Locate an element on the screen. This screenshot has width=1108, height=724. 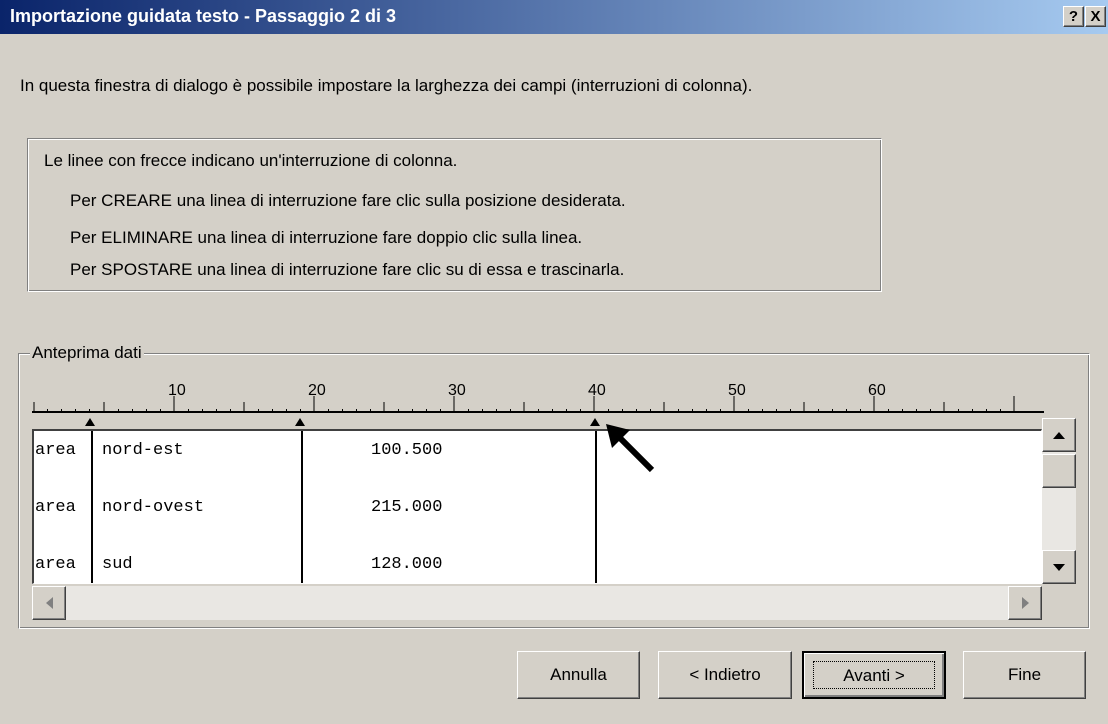
arrow-up-icon is located at coordinates (1059, 435).